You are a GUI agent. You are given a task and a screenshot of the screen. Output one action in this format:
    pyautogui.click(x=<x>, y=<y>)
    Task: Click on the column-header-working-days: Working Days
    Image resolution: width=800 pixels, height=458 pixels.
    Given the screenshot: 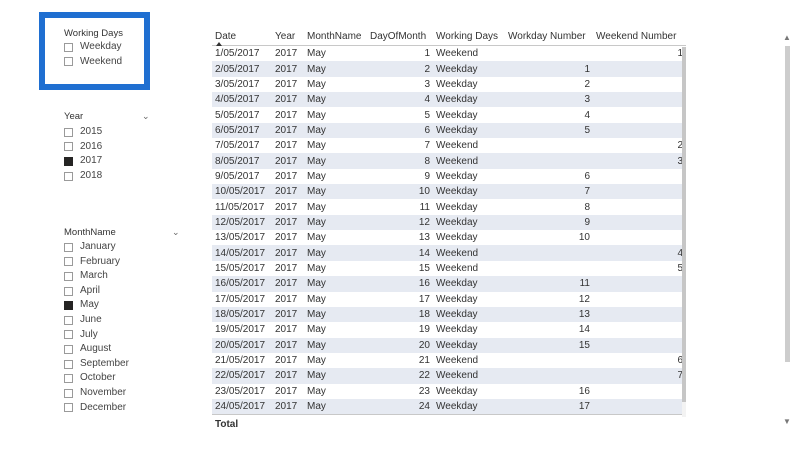 What is the action you would take?
    pyautogui.click(x=469, y=37)
    